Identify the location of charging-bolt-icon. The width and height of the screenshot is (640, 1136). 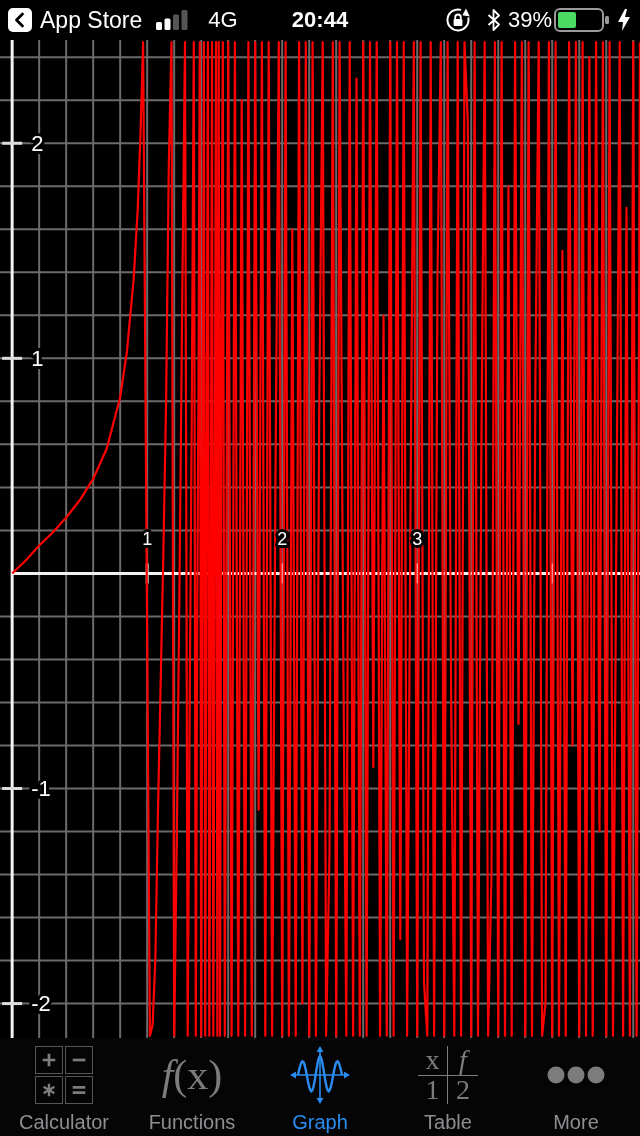
(624, 20).